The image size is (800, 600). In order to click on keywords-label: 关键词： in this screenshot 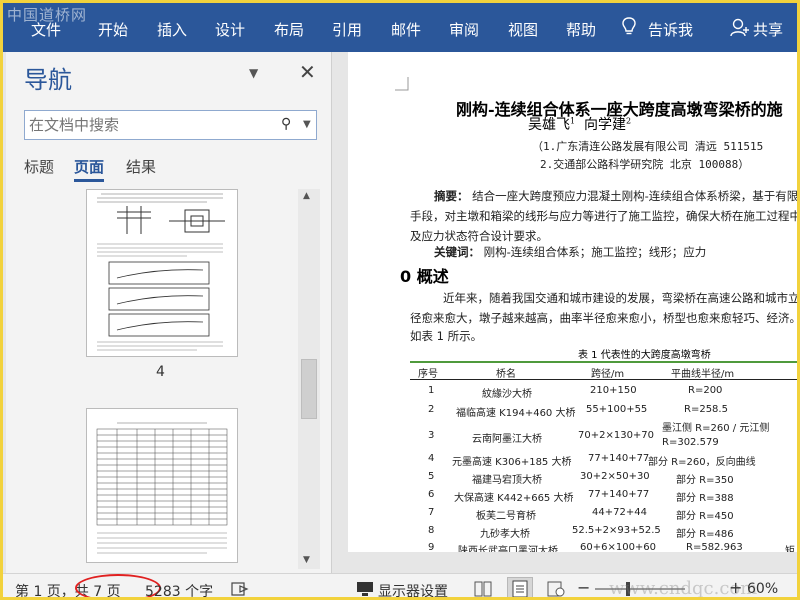, I will do `click(457, 252)`.